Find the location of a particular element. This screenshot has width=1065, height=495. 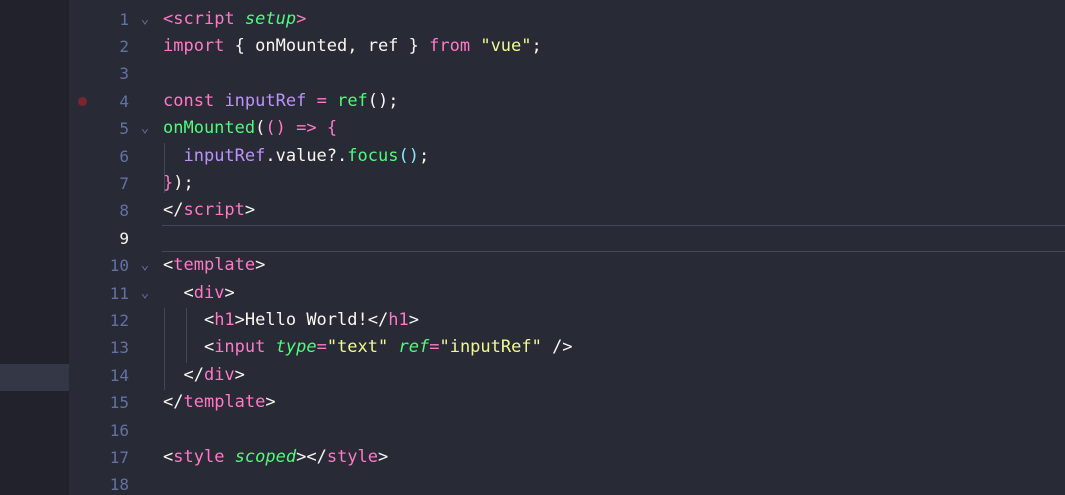

code-token: ( is located at coordinates (260, 128).